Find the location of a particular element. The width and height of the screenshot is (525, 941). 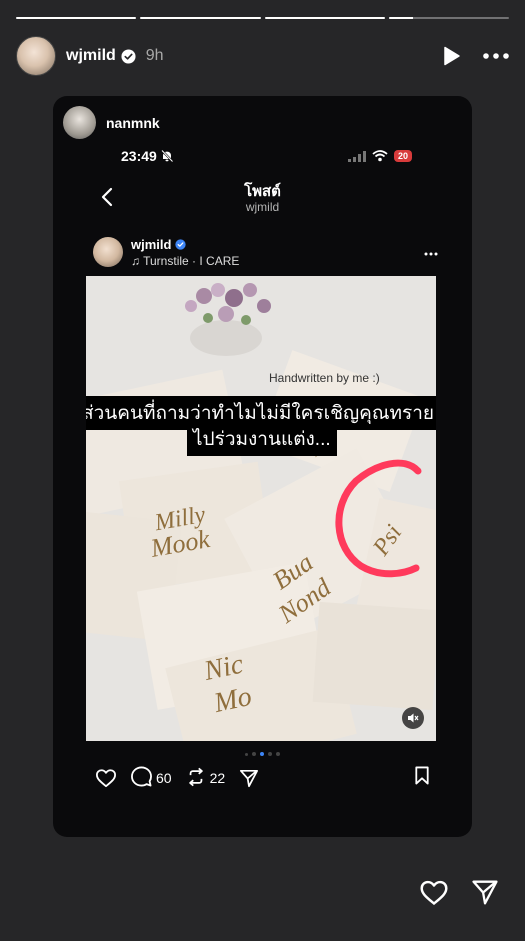

signal-icon is located at coordinates (356, 156).